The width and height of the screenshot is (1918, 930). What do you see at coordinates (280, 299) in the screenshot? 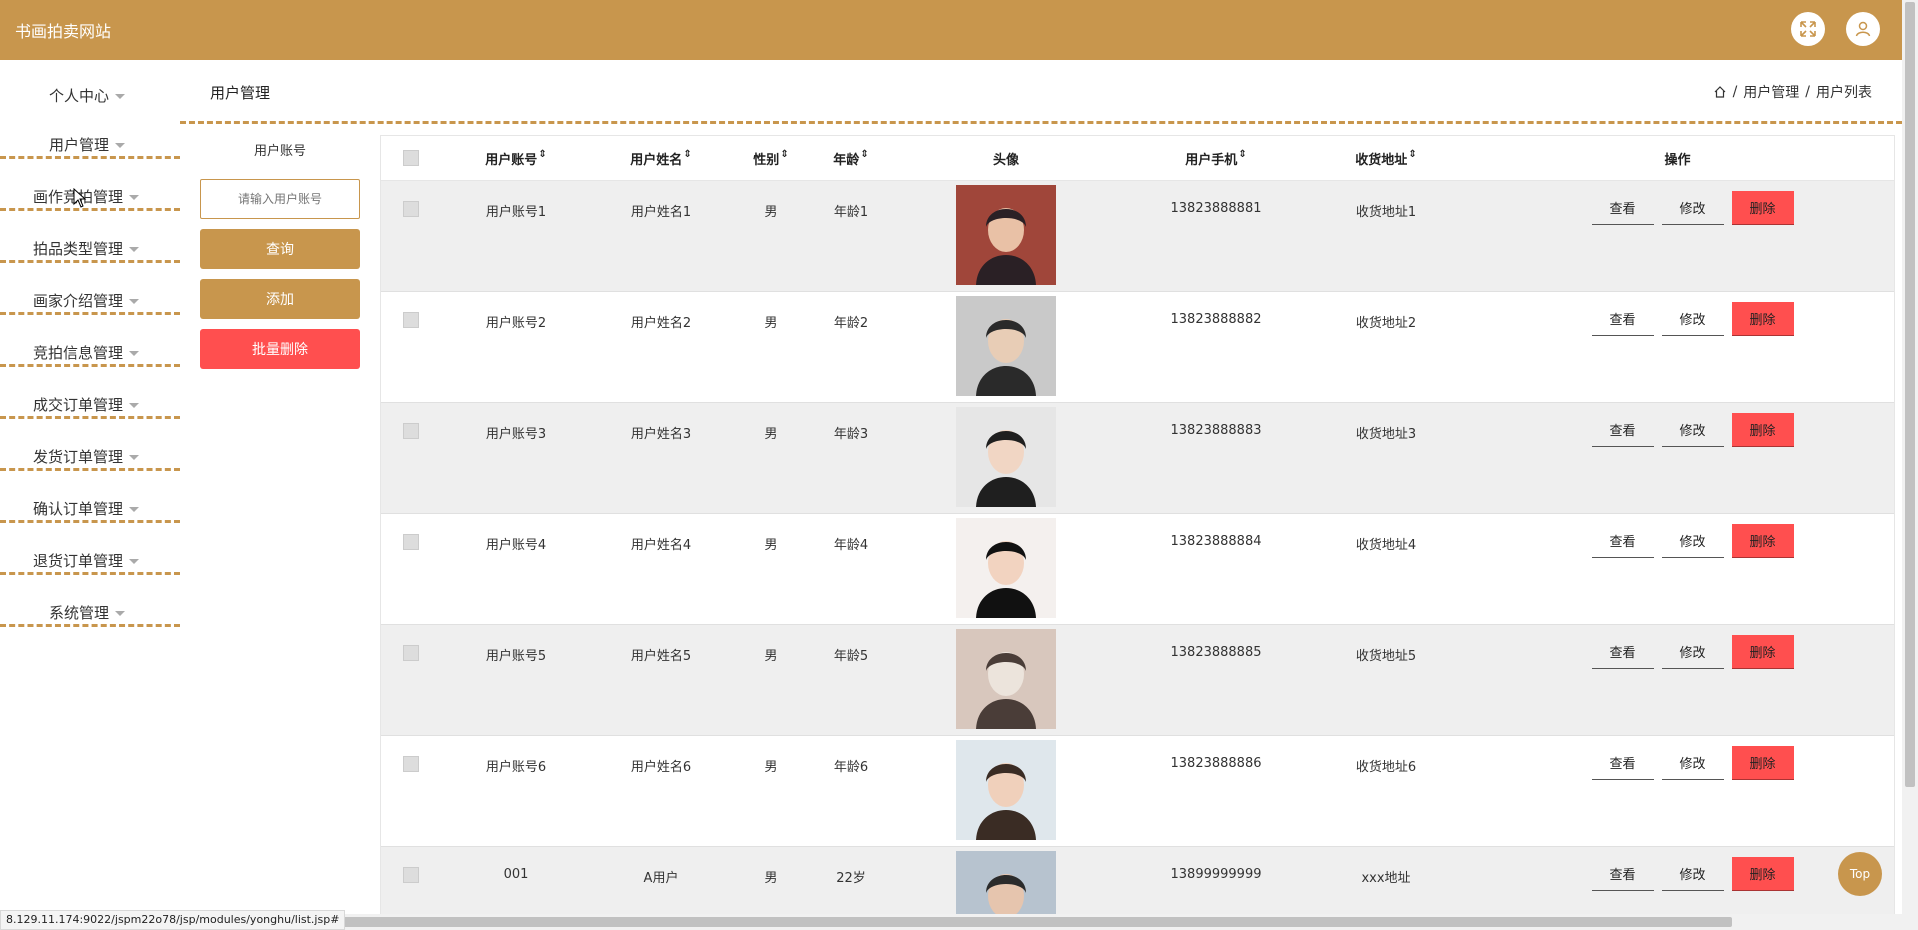
I see `add-button: 添加` at bounding box center [280, 299].